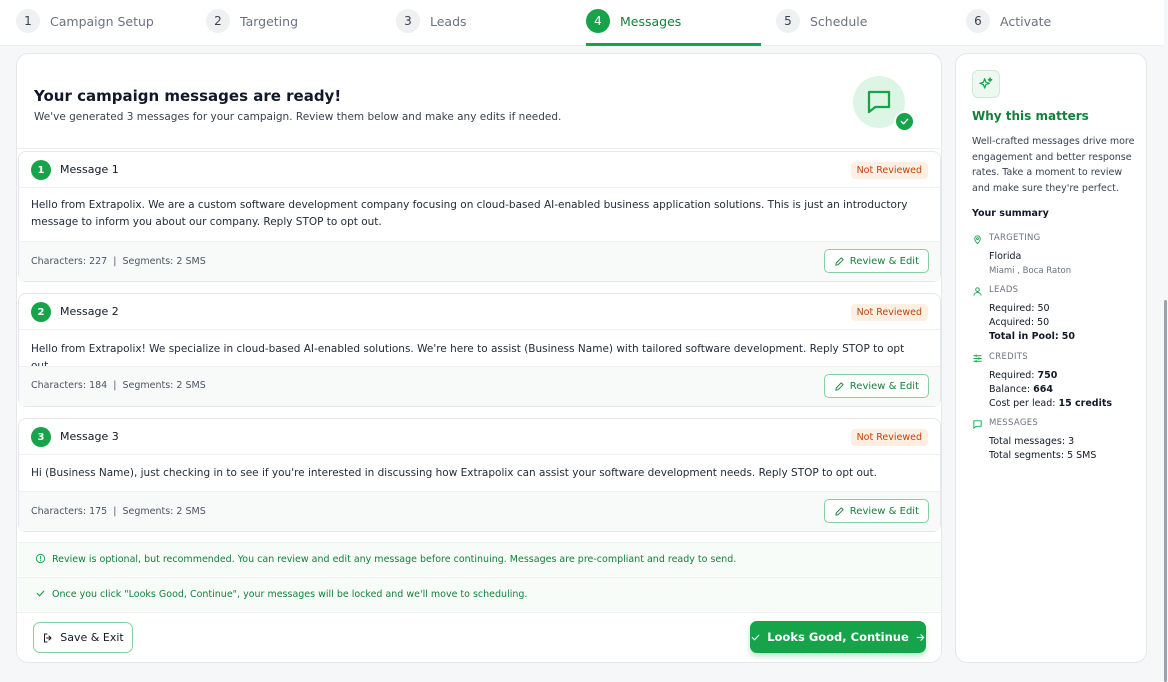 The image size is (1168, 682). Describe the element at coordinates (977, 291) in the screenshot. I see `user-icon` at that location.